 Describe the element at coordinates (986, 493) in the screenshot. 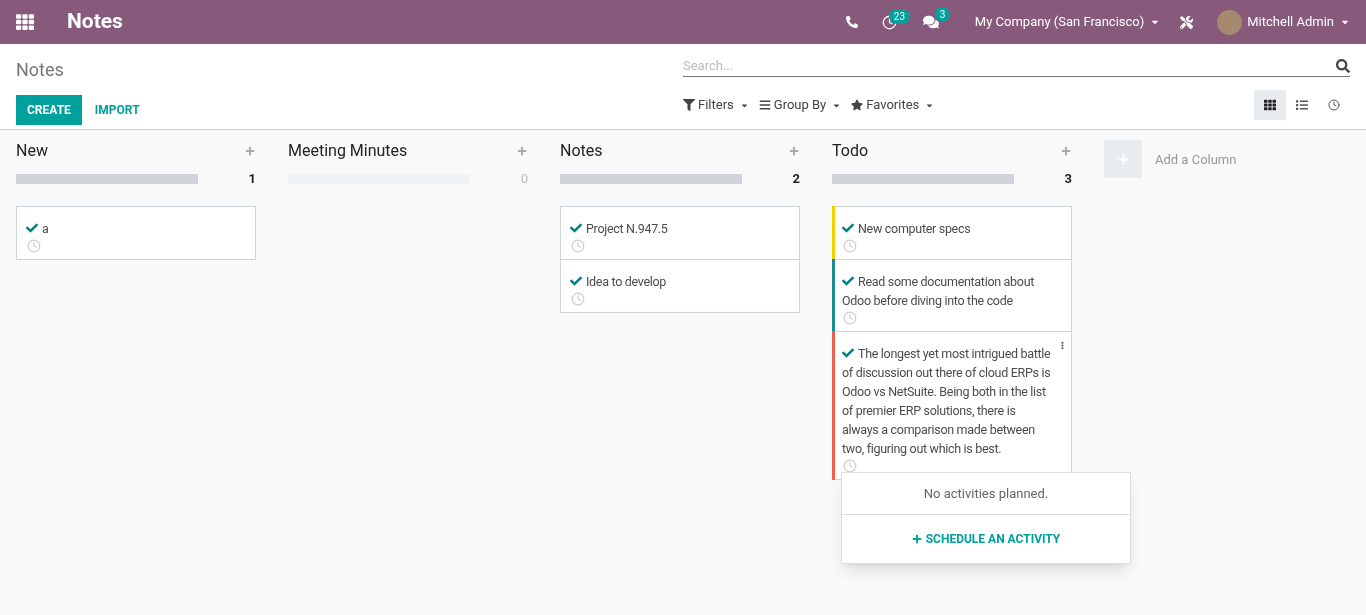

I see `popover-message: No activities planned.` at that location.